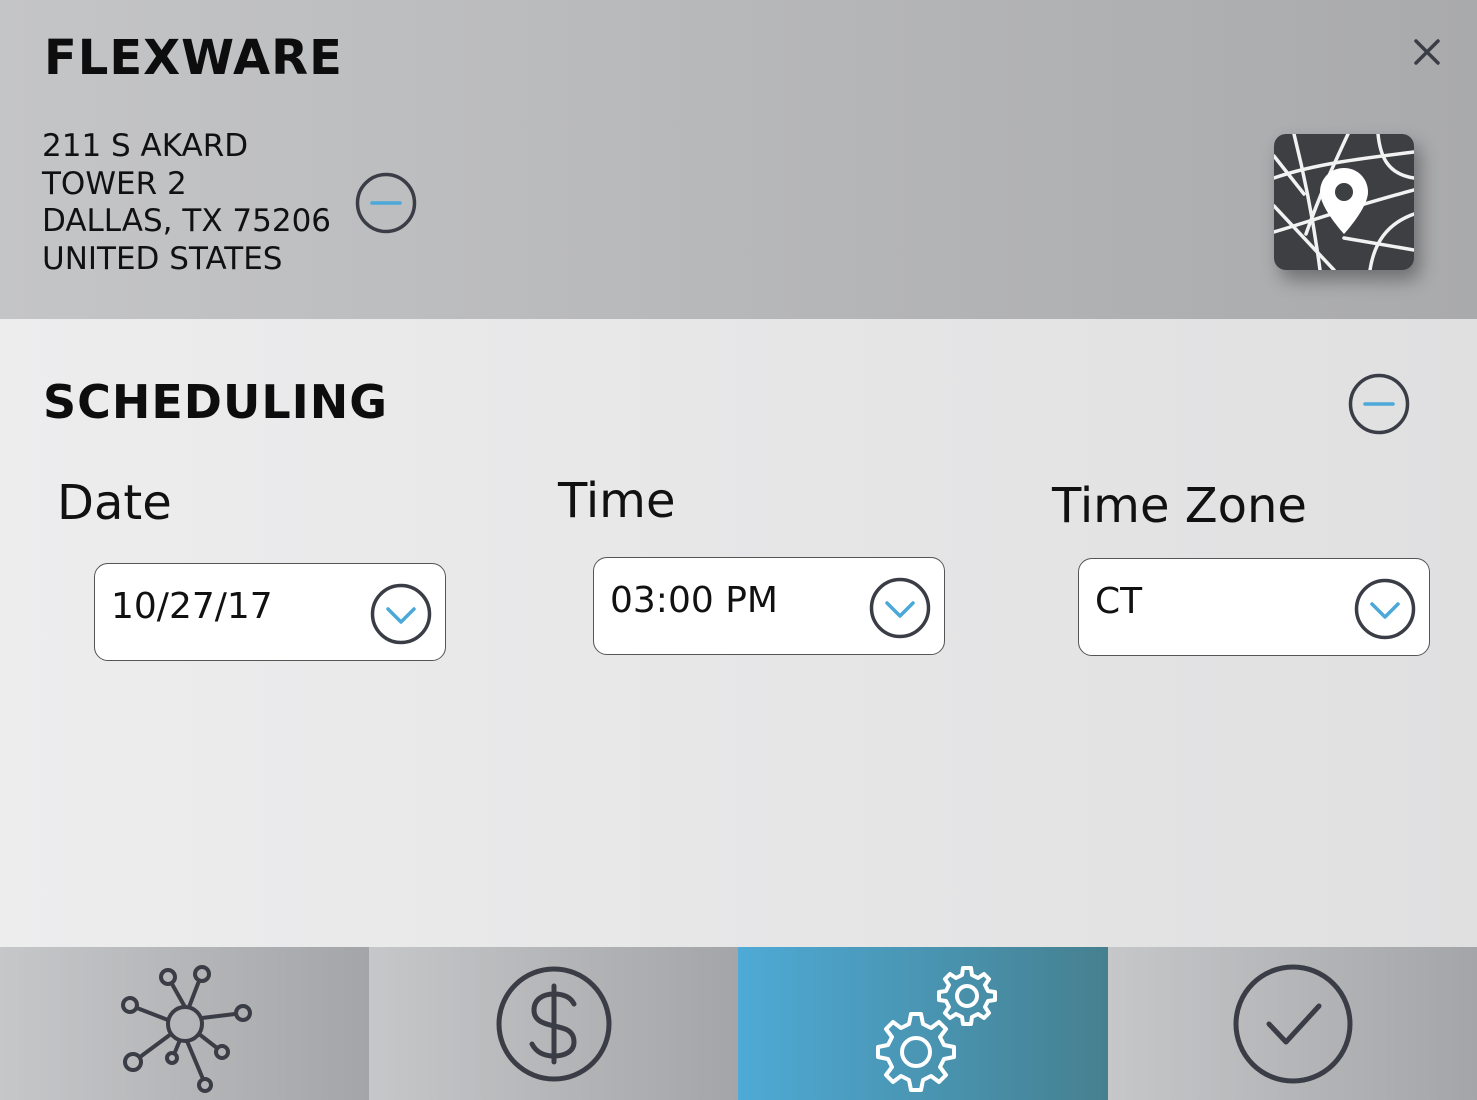  I want to click on timezone-label: Time Zone, so click(1179, 506).